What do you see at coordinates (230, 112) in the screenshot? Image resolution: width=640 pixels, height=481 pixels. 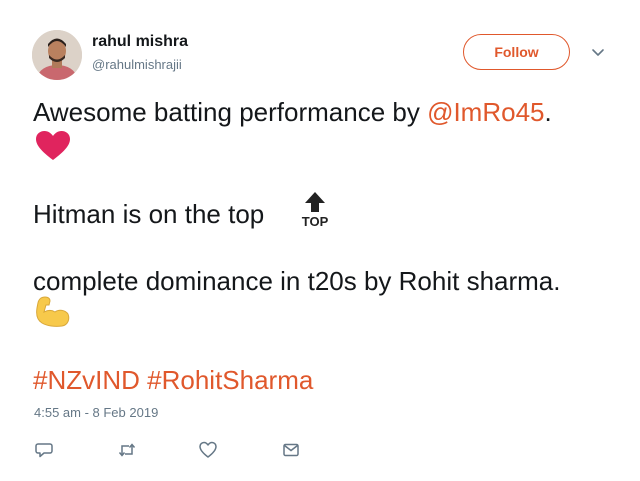 I see `tweet-text-segment: Awesome batting performance by` at bounding box center [230, 112].